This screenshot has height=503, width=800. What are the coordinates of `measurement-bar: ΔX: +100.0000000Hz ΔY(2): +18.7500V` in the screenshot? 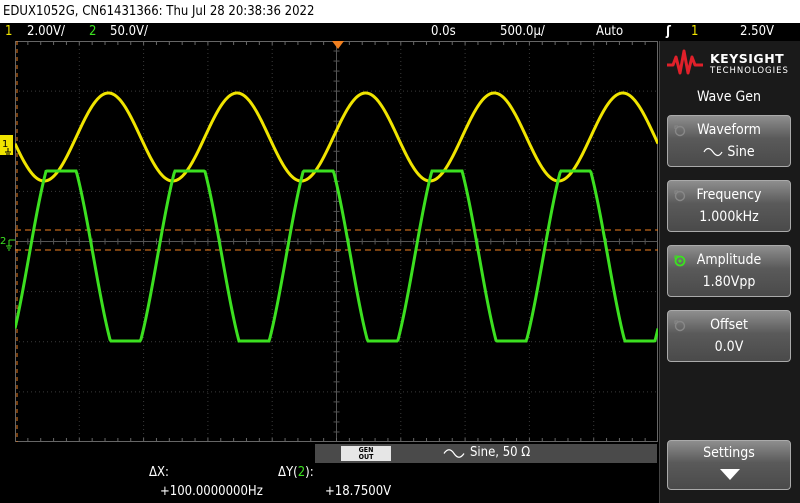 It's located at (329, 483).